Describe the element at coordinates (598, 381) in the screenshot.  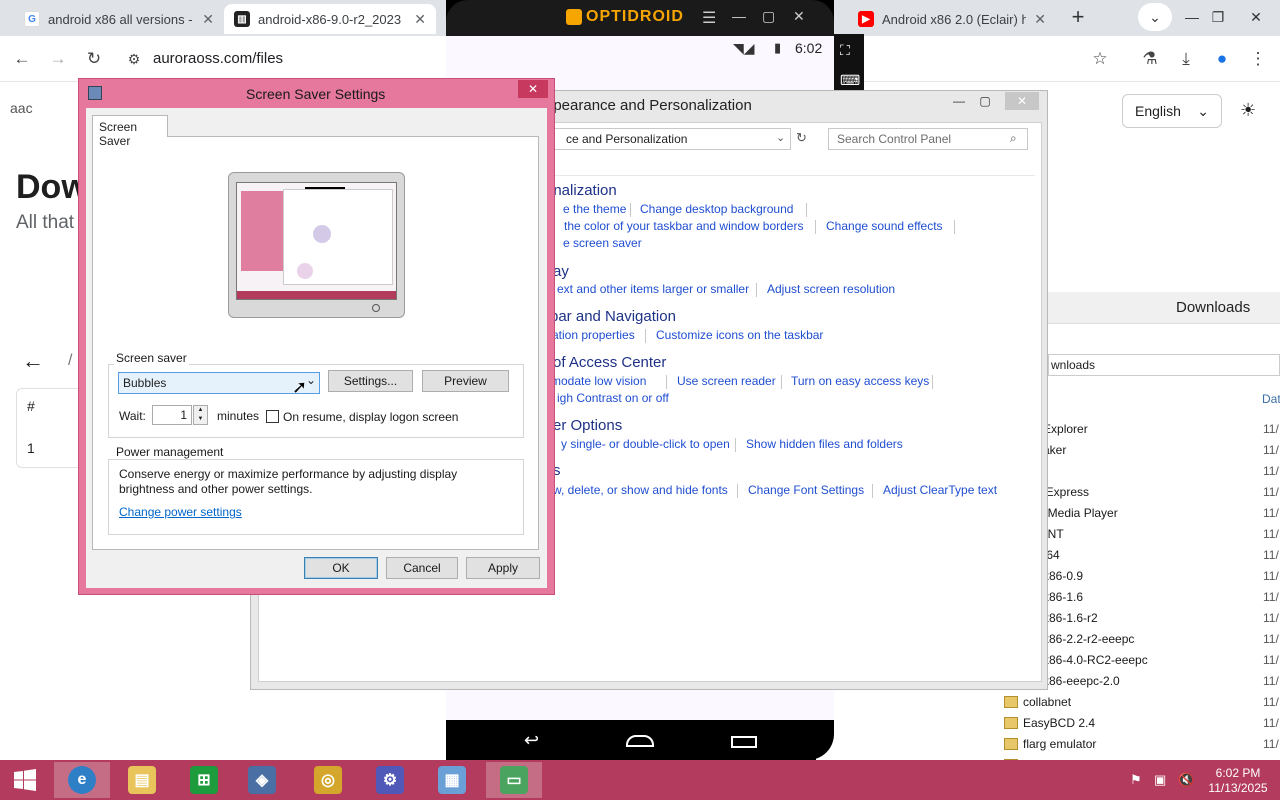
I see `link-low-vision: modate low vision` at that location.